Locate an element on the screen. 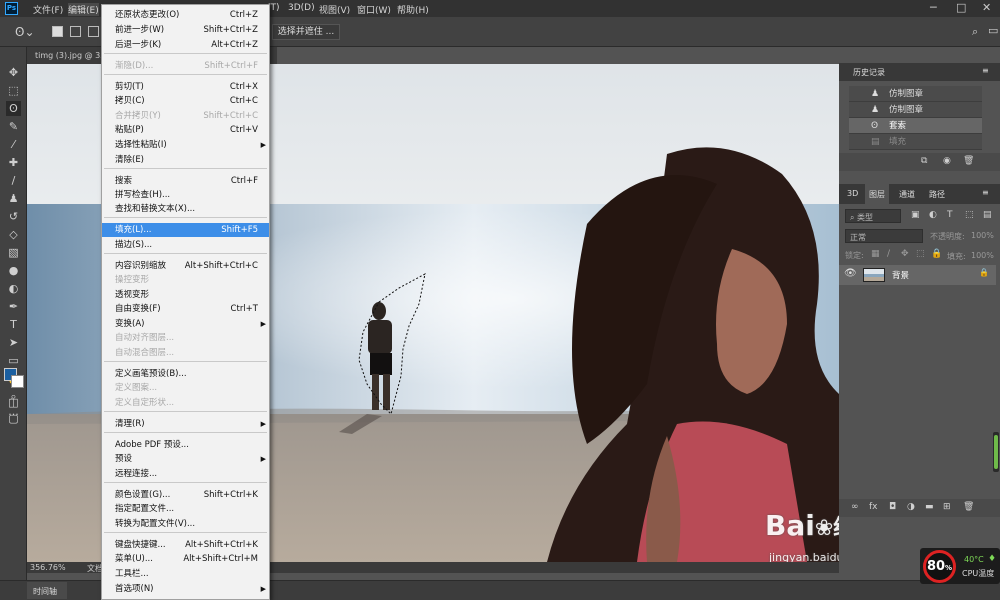 Image resolution: width=1000 pixels, height=600 pixels. menu-item: 键盘快捷键... Alt+Shift+Ctrl+K is located at coordinates (185, 545).